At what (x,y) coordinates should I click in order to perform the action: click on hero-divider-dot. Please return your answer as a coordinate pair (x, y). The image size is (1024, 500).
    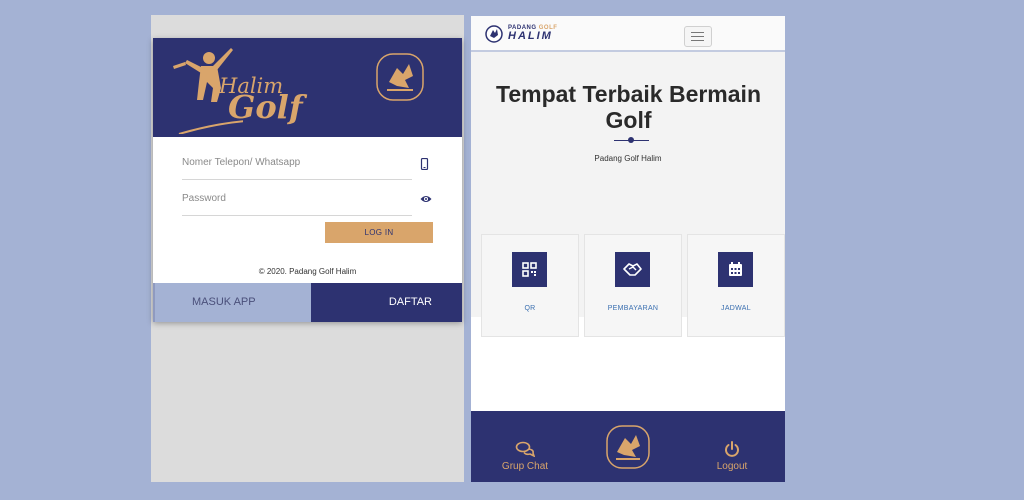
    Looking at the image, I should click on (631, 140).